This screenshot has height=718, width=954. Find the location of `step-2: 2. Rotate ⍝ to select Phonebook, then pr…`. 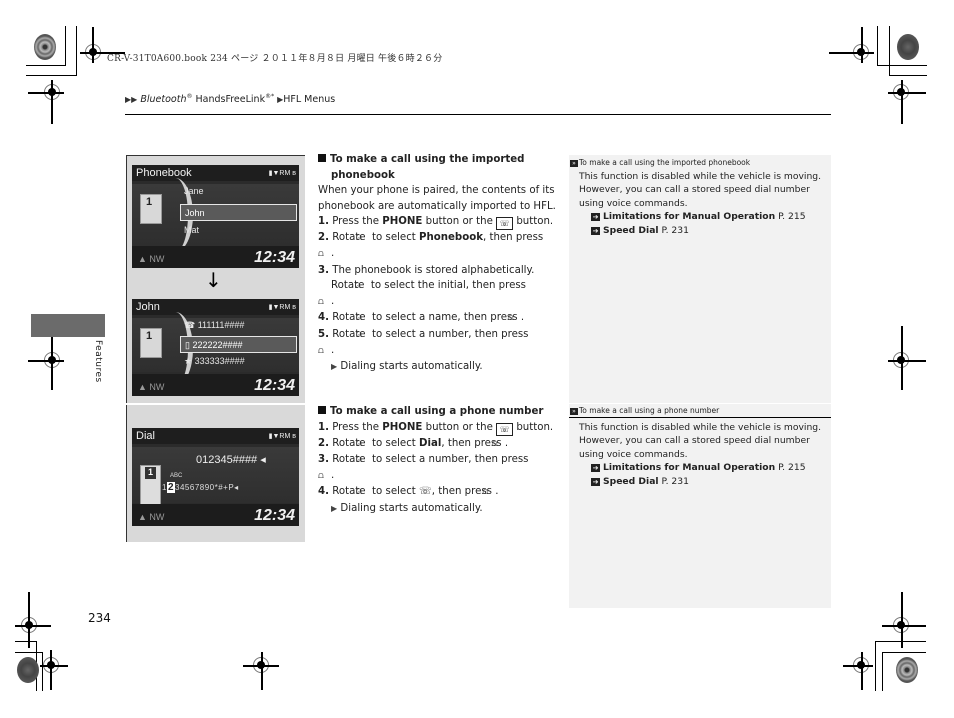

step-2: 2. Rotate ⍝ to select Phonebook, then pr… is located at coordinates (431, 245).